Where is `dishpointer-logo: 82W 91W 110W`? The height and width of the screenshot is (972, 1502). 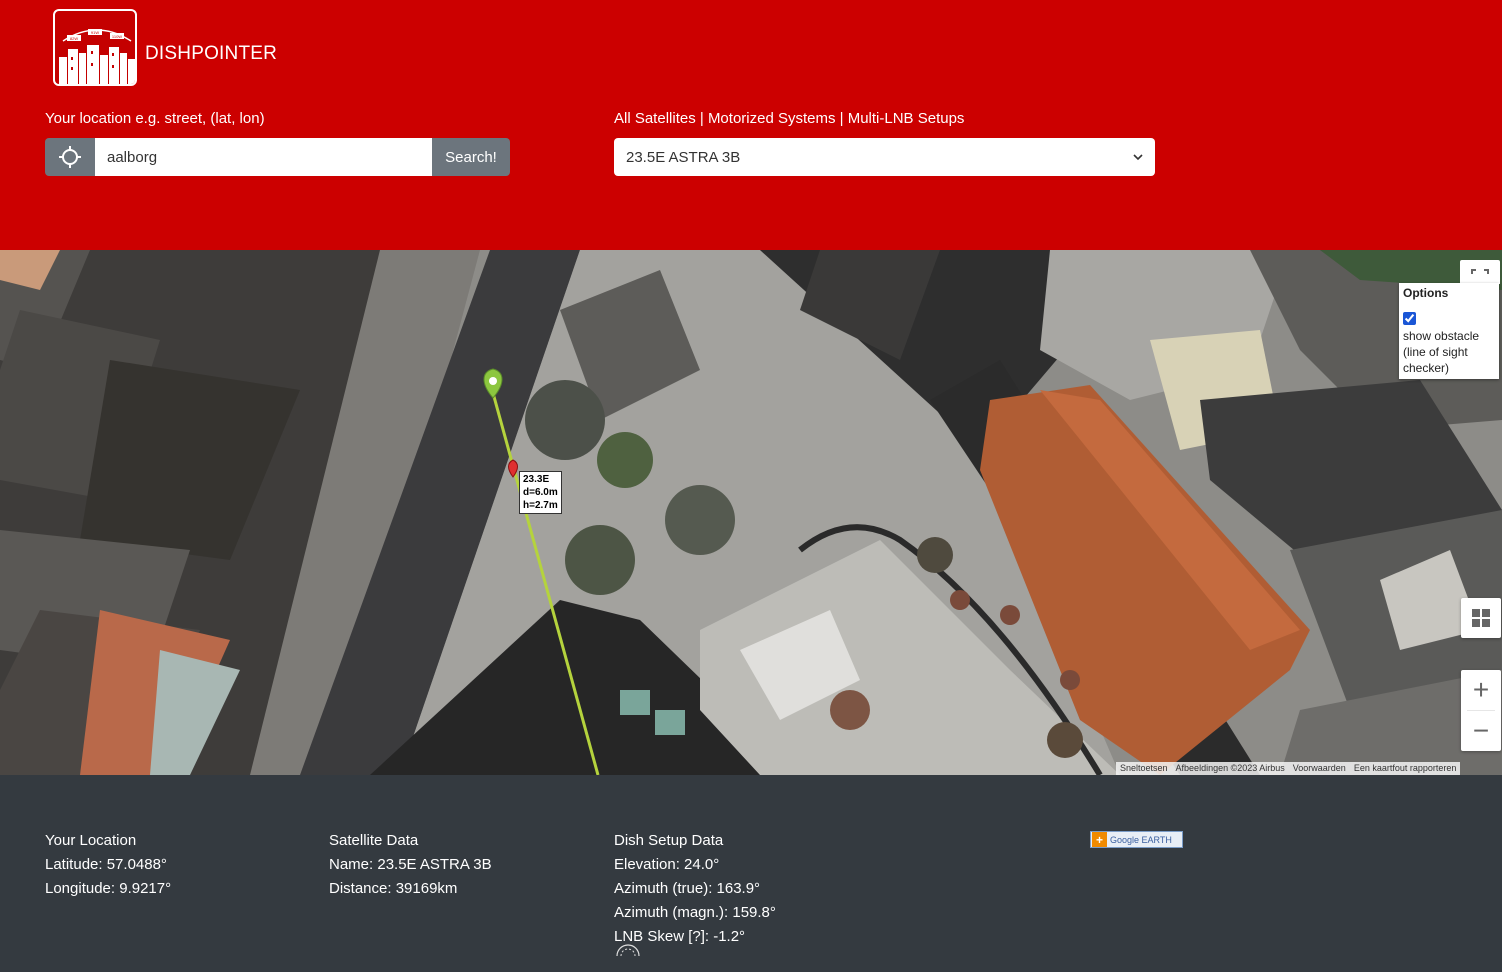 dishpointer-logo: 82W 91W 110W is located at coordinates (95, 47).